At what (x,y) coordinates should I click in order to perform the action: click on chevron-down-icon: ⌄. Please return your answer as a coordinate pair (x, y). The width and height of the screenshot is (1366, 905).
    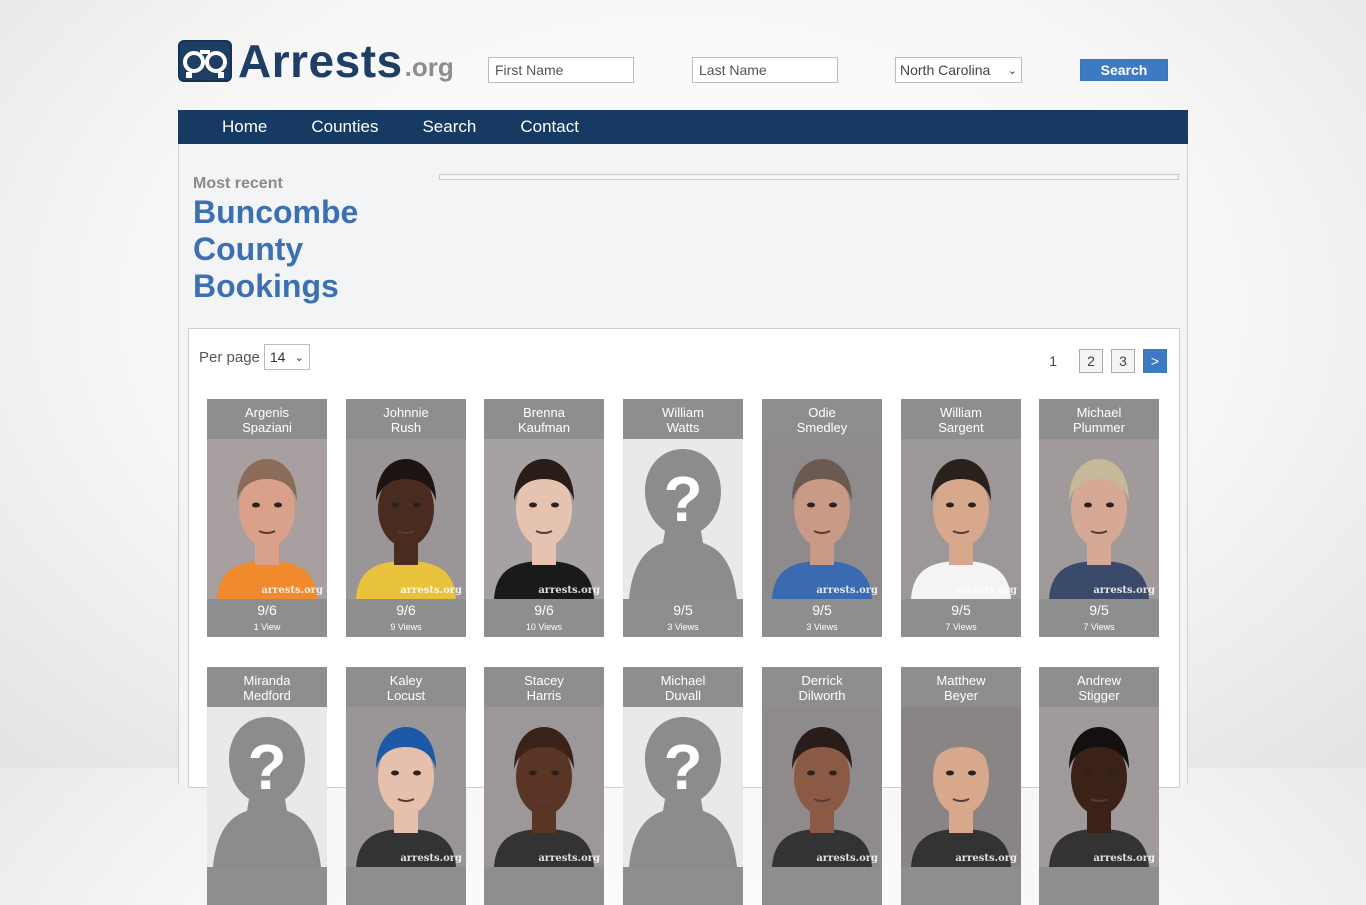
    Looking at the image, I should click on (299, 357).